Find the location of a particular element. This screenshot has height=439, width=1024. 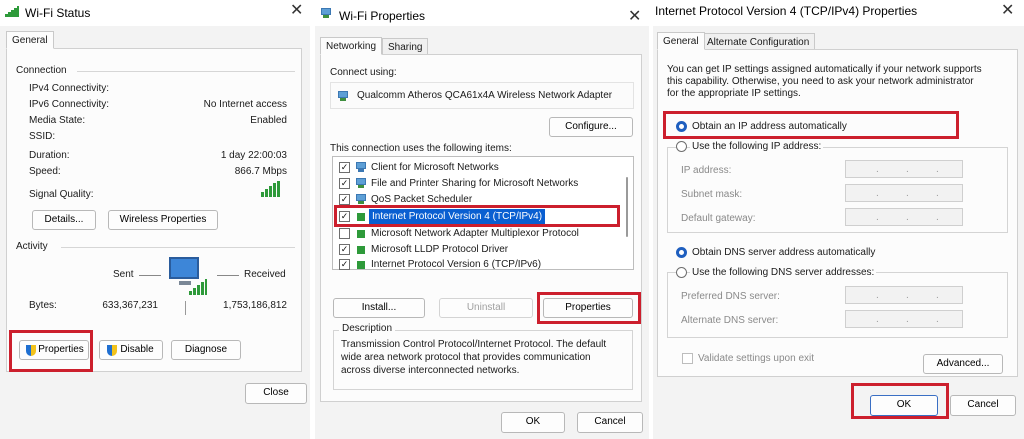

ip-address-label: IP address: is located at coordinates (706, 170).